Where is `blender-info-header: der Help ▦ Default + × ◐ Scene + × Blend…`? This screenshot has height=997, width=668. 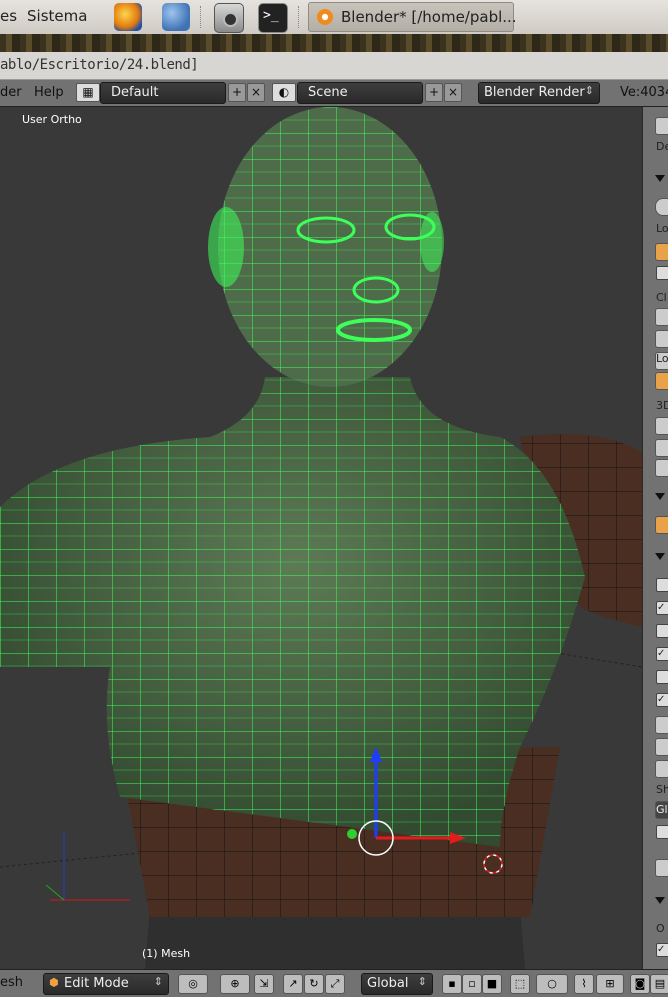
blender-info-header: der Help ▦ Default + × ◐ Scene + × Blend… is located at coordinates (334, 93).